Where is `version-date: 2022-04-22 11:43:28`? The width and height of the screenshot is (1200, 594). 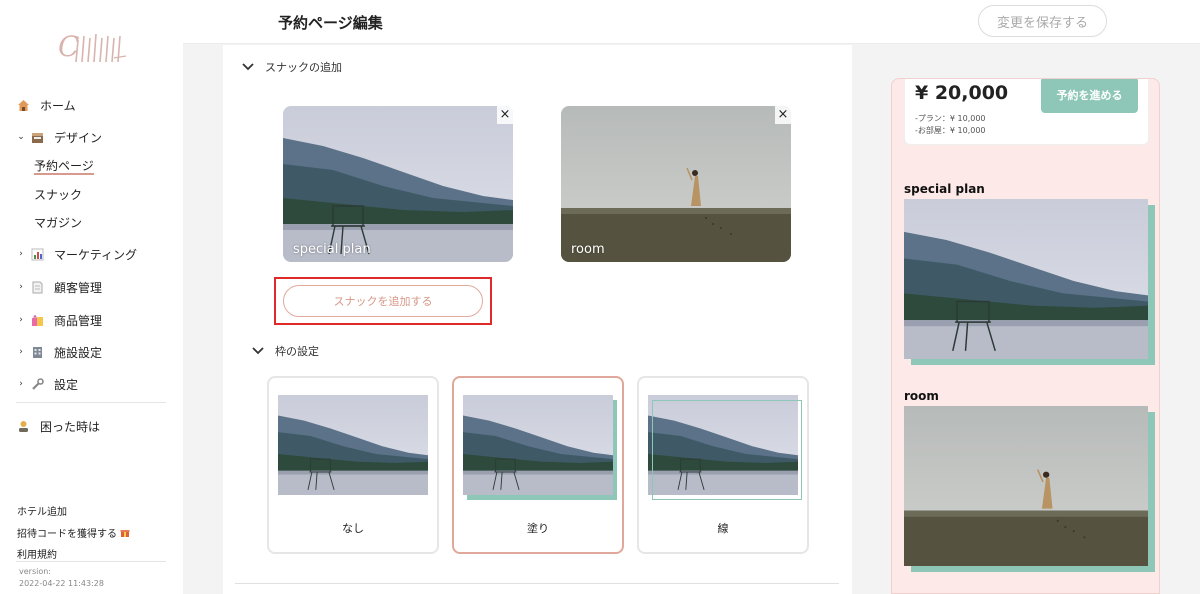
version-date: 2022-04-22 11:43:28 is located at coordinates (61, 583).